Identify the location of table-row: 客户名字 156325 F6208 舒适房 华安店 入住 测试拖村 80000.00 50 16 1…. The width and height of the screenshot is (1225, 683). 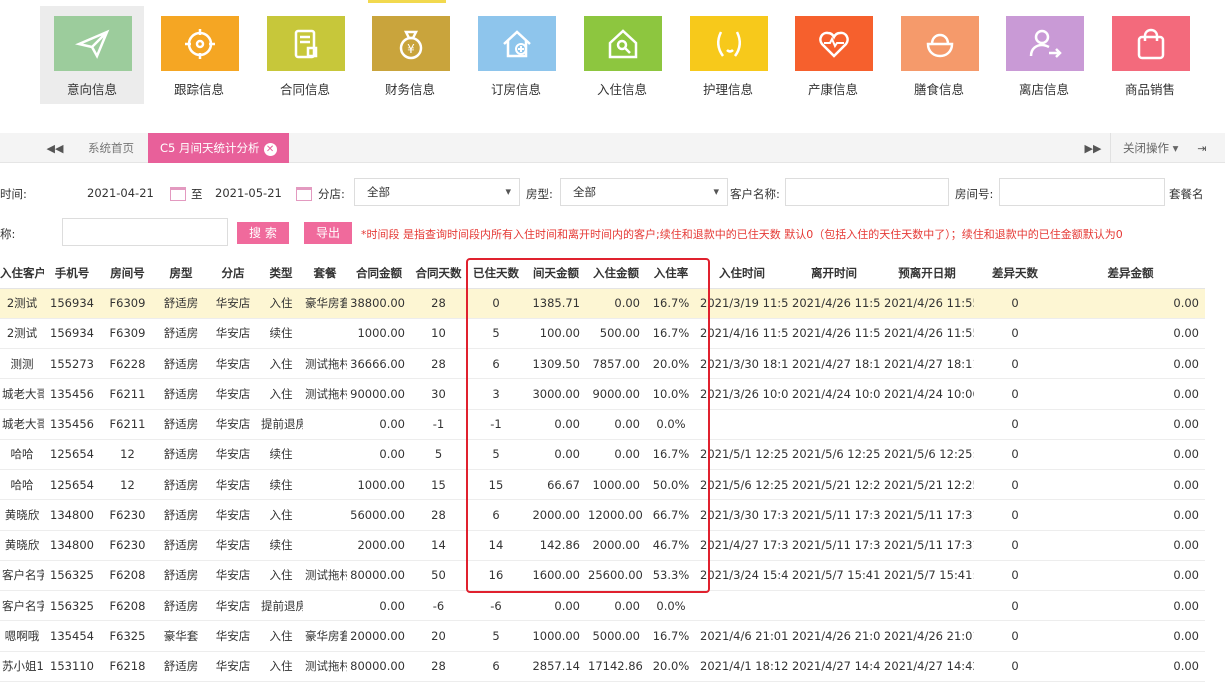
(602, 576).